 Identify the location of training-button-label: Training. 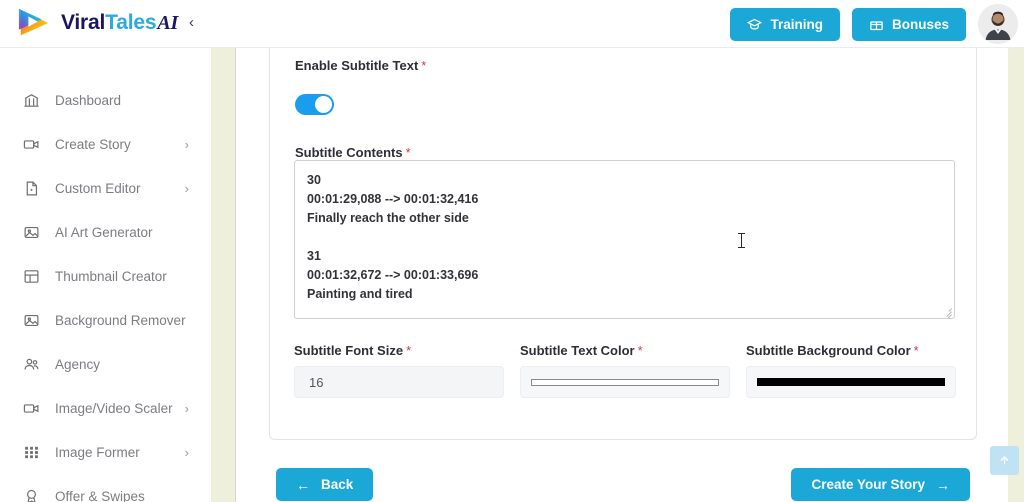
(796, 24).